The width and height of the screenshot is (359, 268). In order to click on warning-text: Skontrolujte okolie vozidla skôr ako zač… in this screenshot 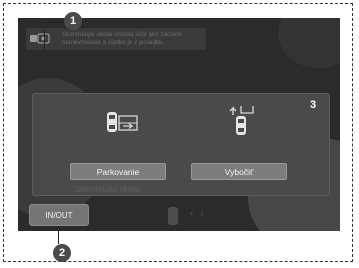, I will do `click(122, 38)`.